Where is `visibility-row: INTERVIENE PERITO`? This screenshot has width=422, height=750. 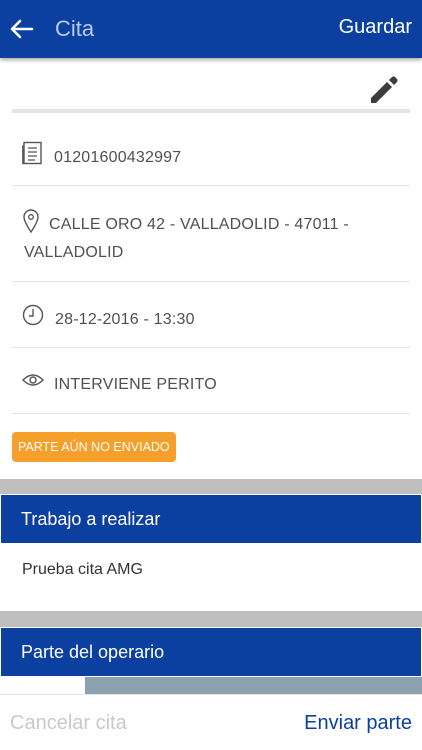
visibility-row: INTERVIENE PERITO is located at coordinates (211, 381).